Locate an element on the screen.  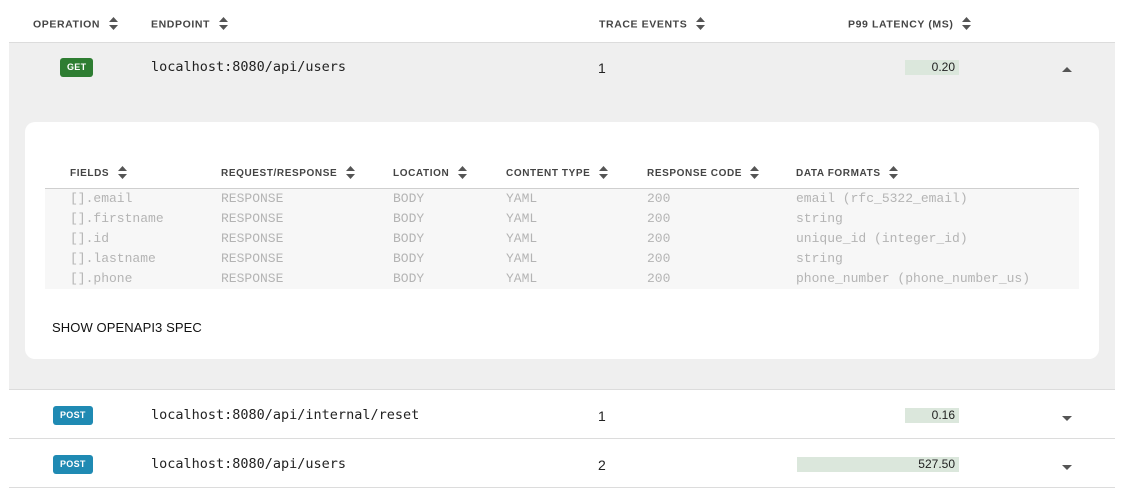
latency-value: 0.20 is located at coordinates (943, 67).